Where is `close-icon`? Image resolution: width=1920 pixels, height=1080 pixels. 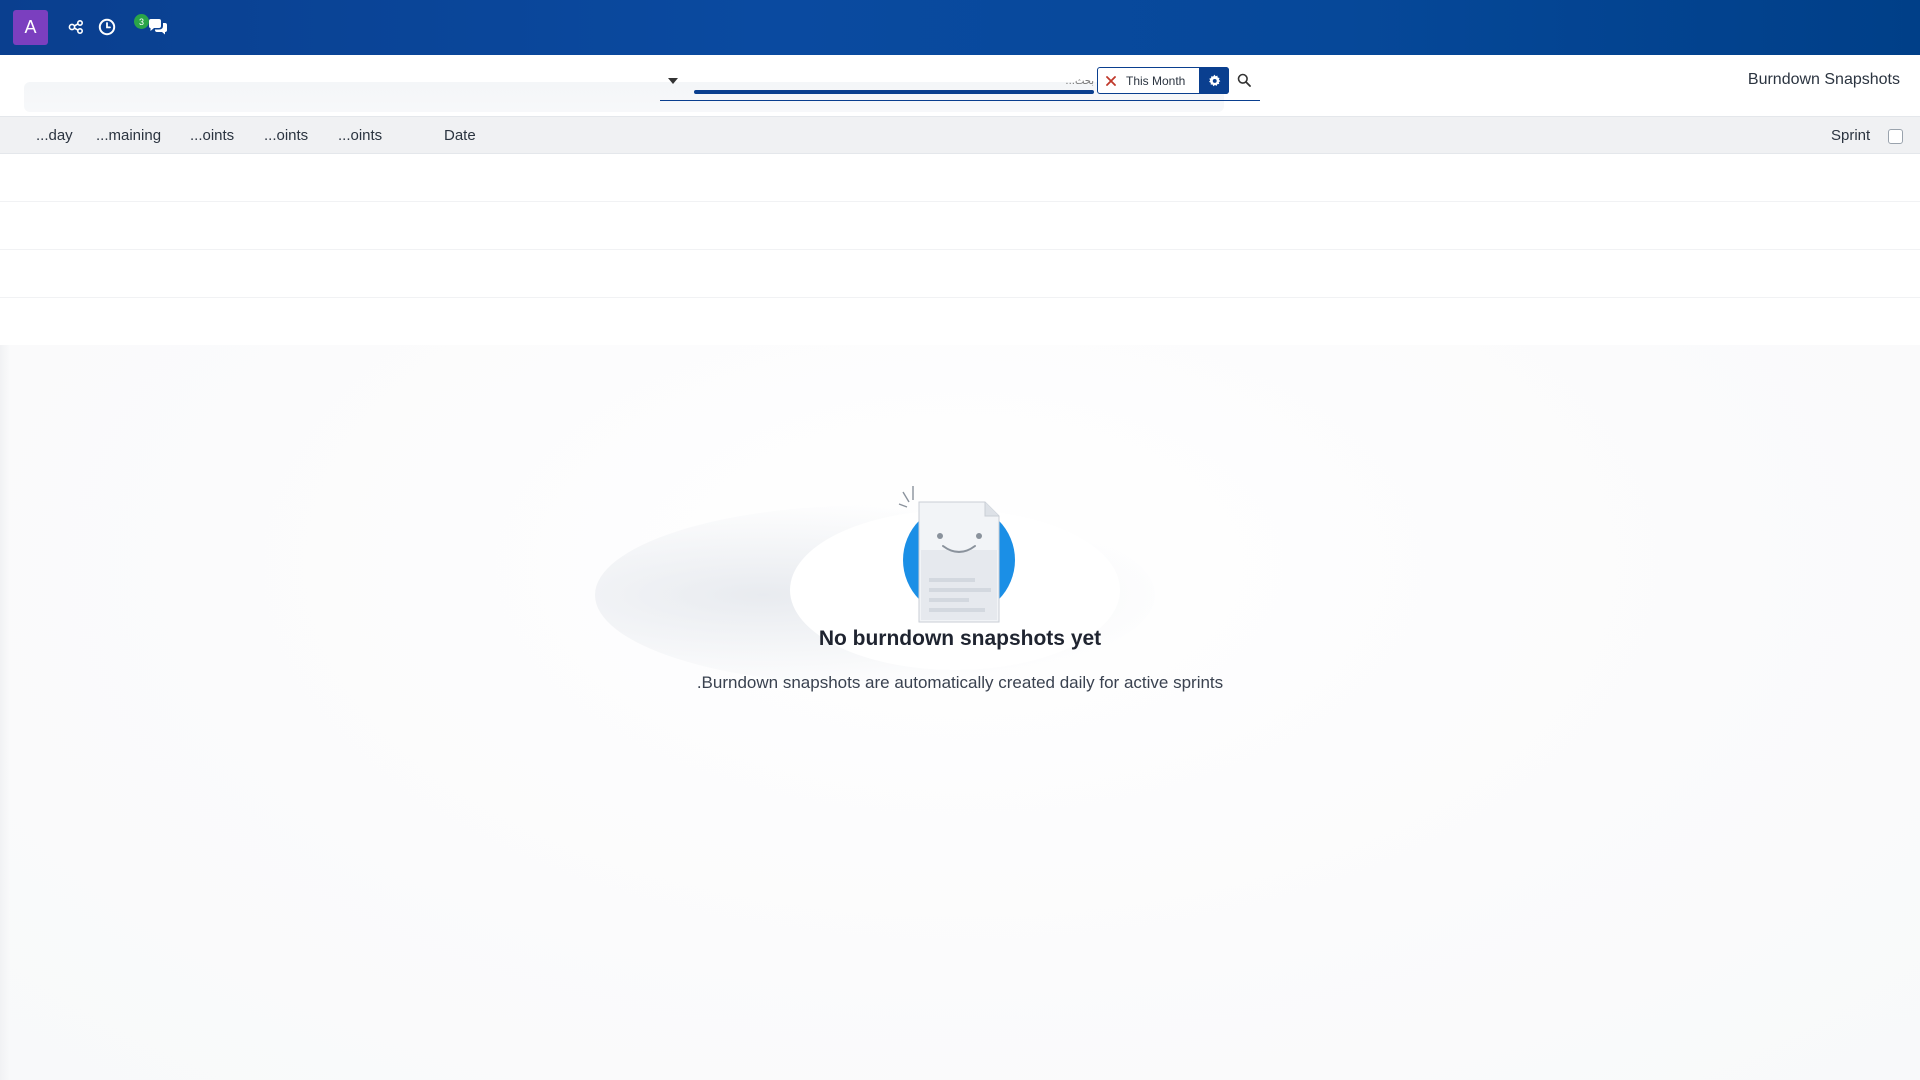
close-icon is located at coordinates (1111, 80).